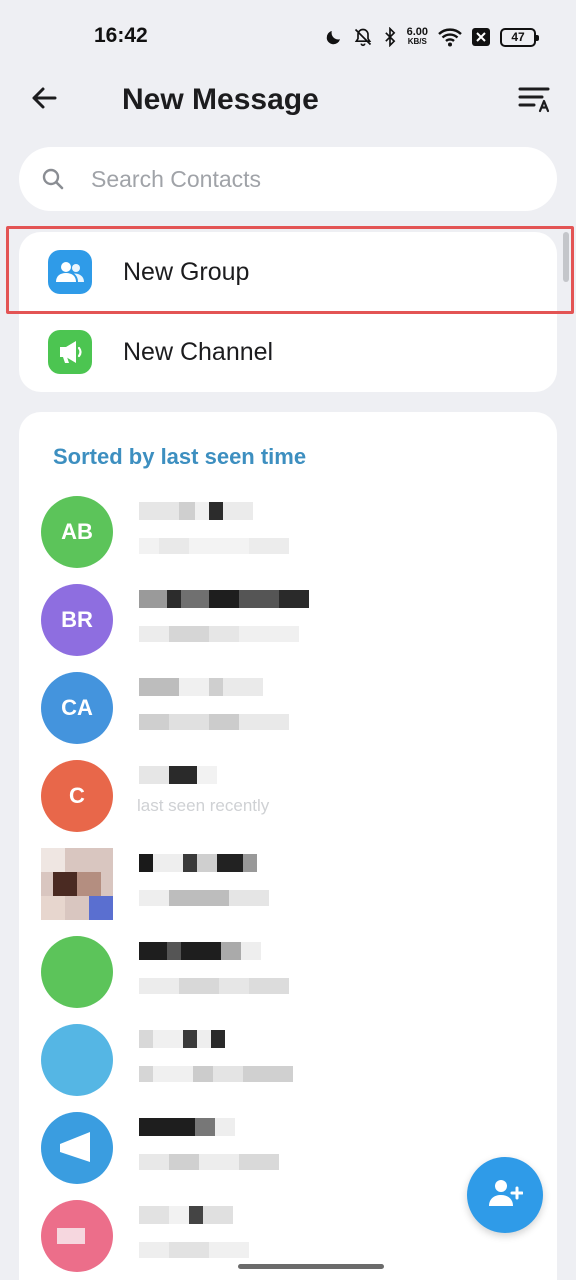  I want to click on new-group-button: New Group, so click(288, 272).